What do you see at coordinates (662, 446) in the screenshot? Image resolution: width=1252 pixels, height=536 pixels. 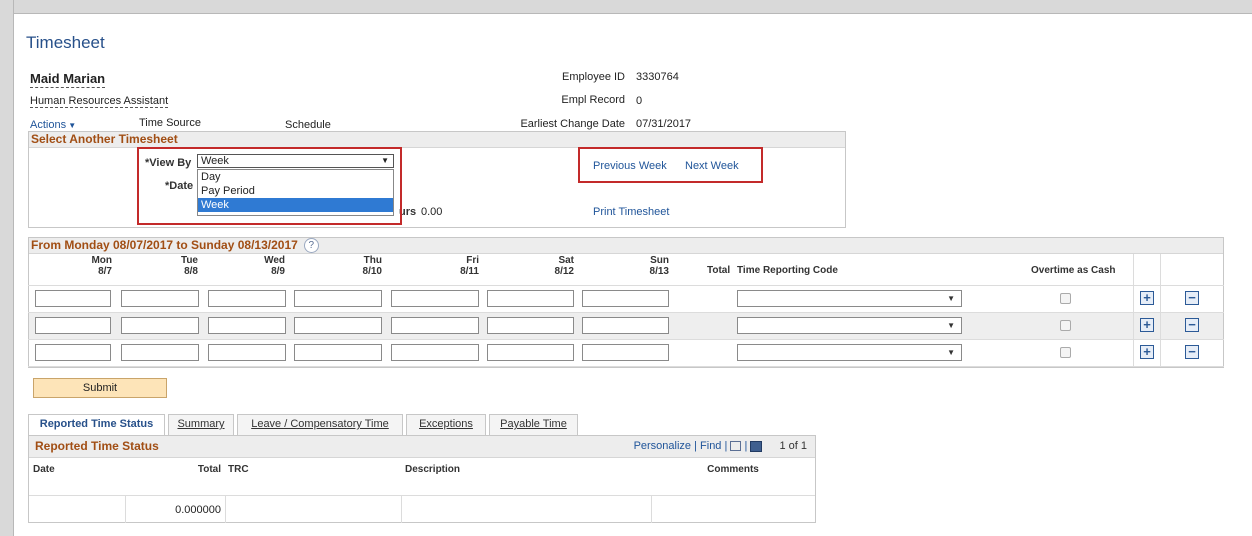 I see `personalize-link: Personalize` at bounding box center [662, 446].